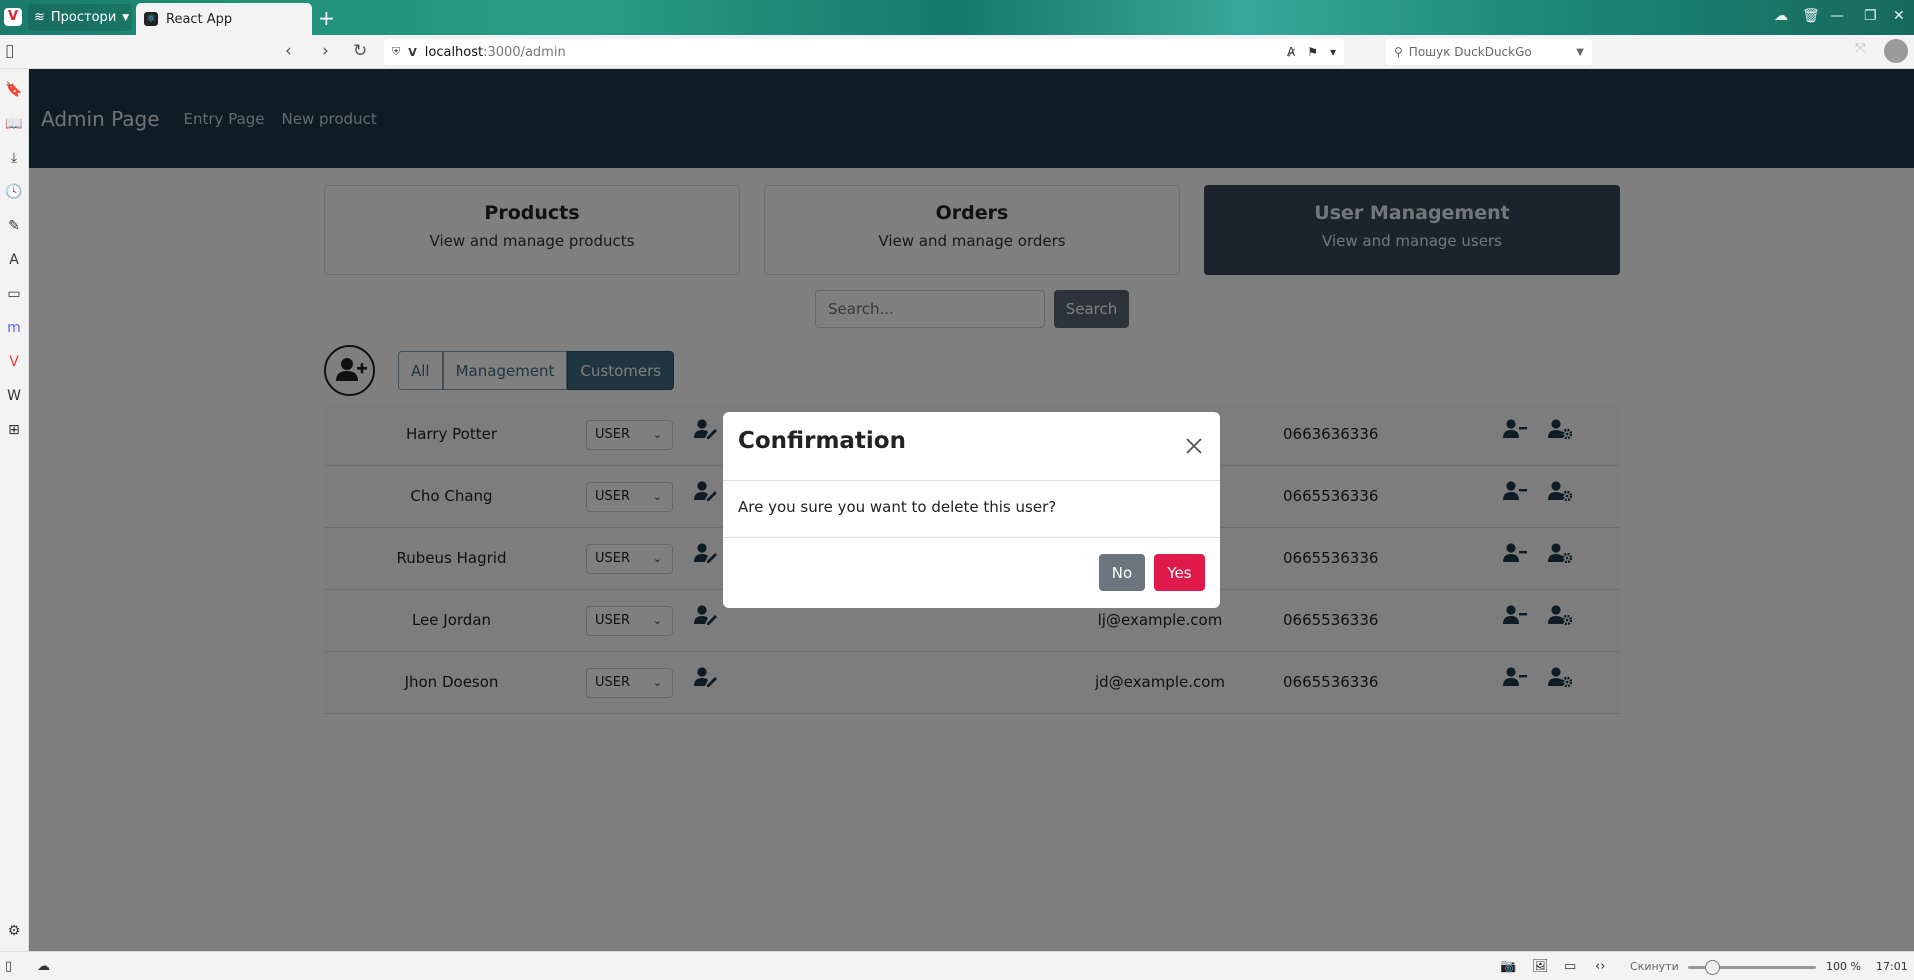  What do you see at coordinates (14, 430) in the screenshot?
I see `add-panel-icon: ⊞` at bounding box center [14, 430].